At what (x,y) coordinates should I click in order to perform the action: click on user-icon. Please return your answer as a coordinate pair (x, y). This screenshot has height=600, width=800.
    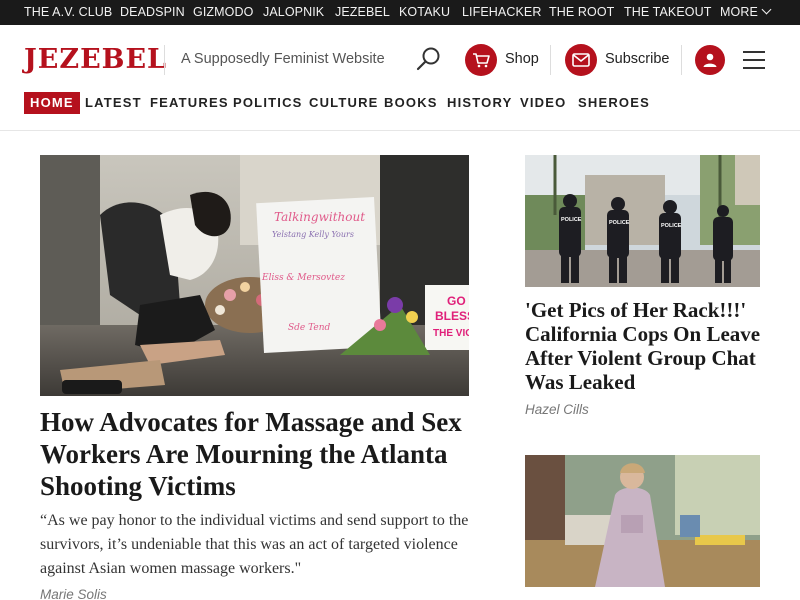
    Looking at the image, I should click on (710, 60).